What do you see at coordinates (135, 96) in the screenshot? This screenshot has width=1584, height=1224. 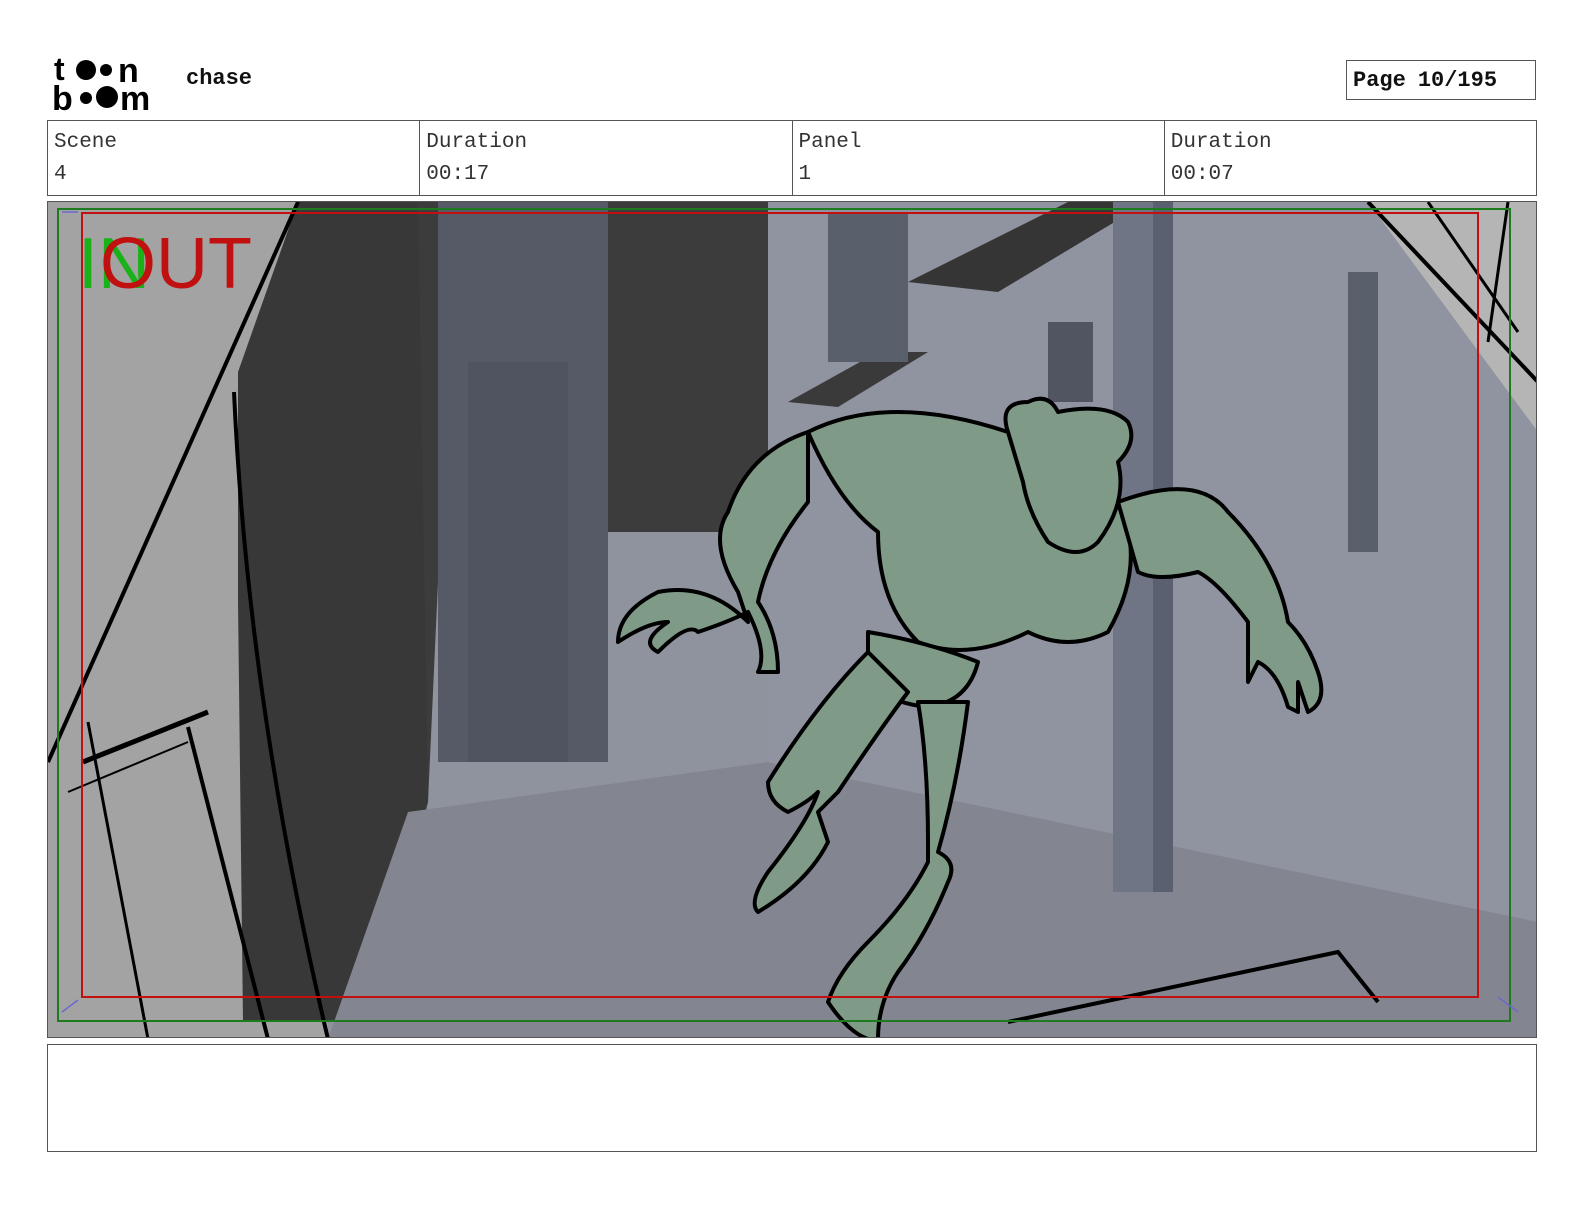 I see `svg-text: m` at bounding box center [135, 96].